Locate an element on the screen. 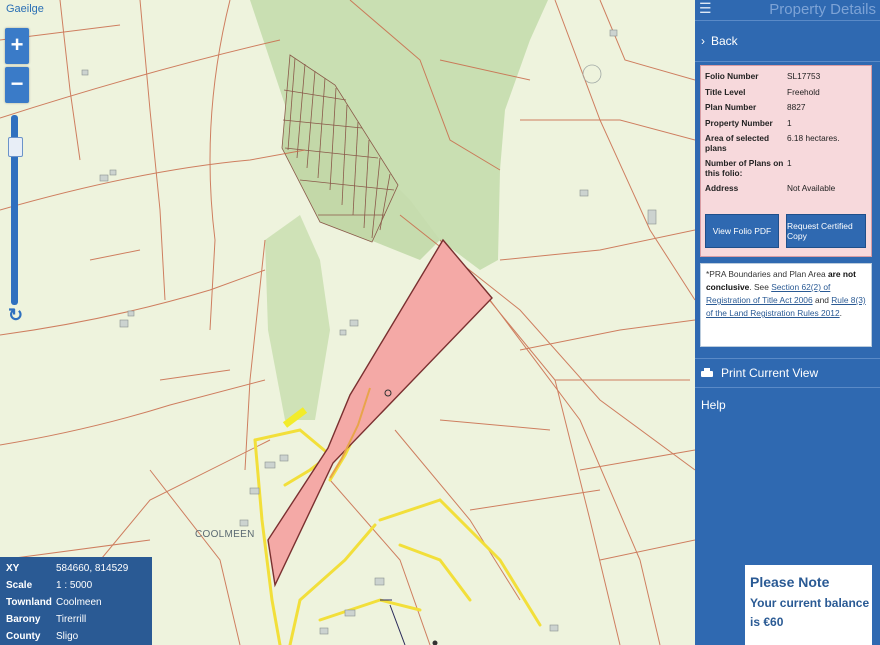 The height and width of the screenshot is (645, 880). info-label: Scale is located at coordinates (19, 585).